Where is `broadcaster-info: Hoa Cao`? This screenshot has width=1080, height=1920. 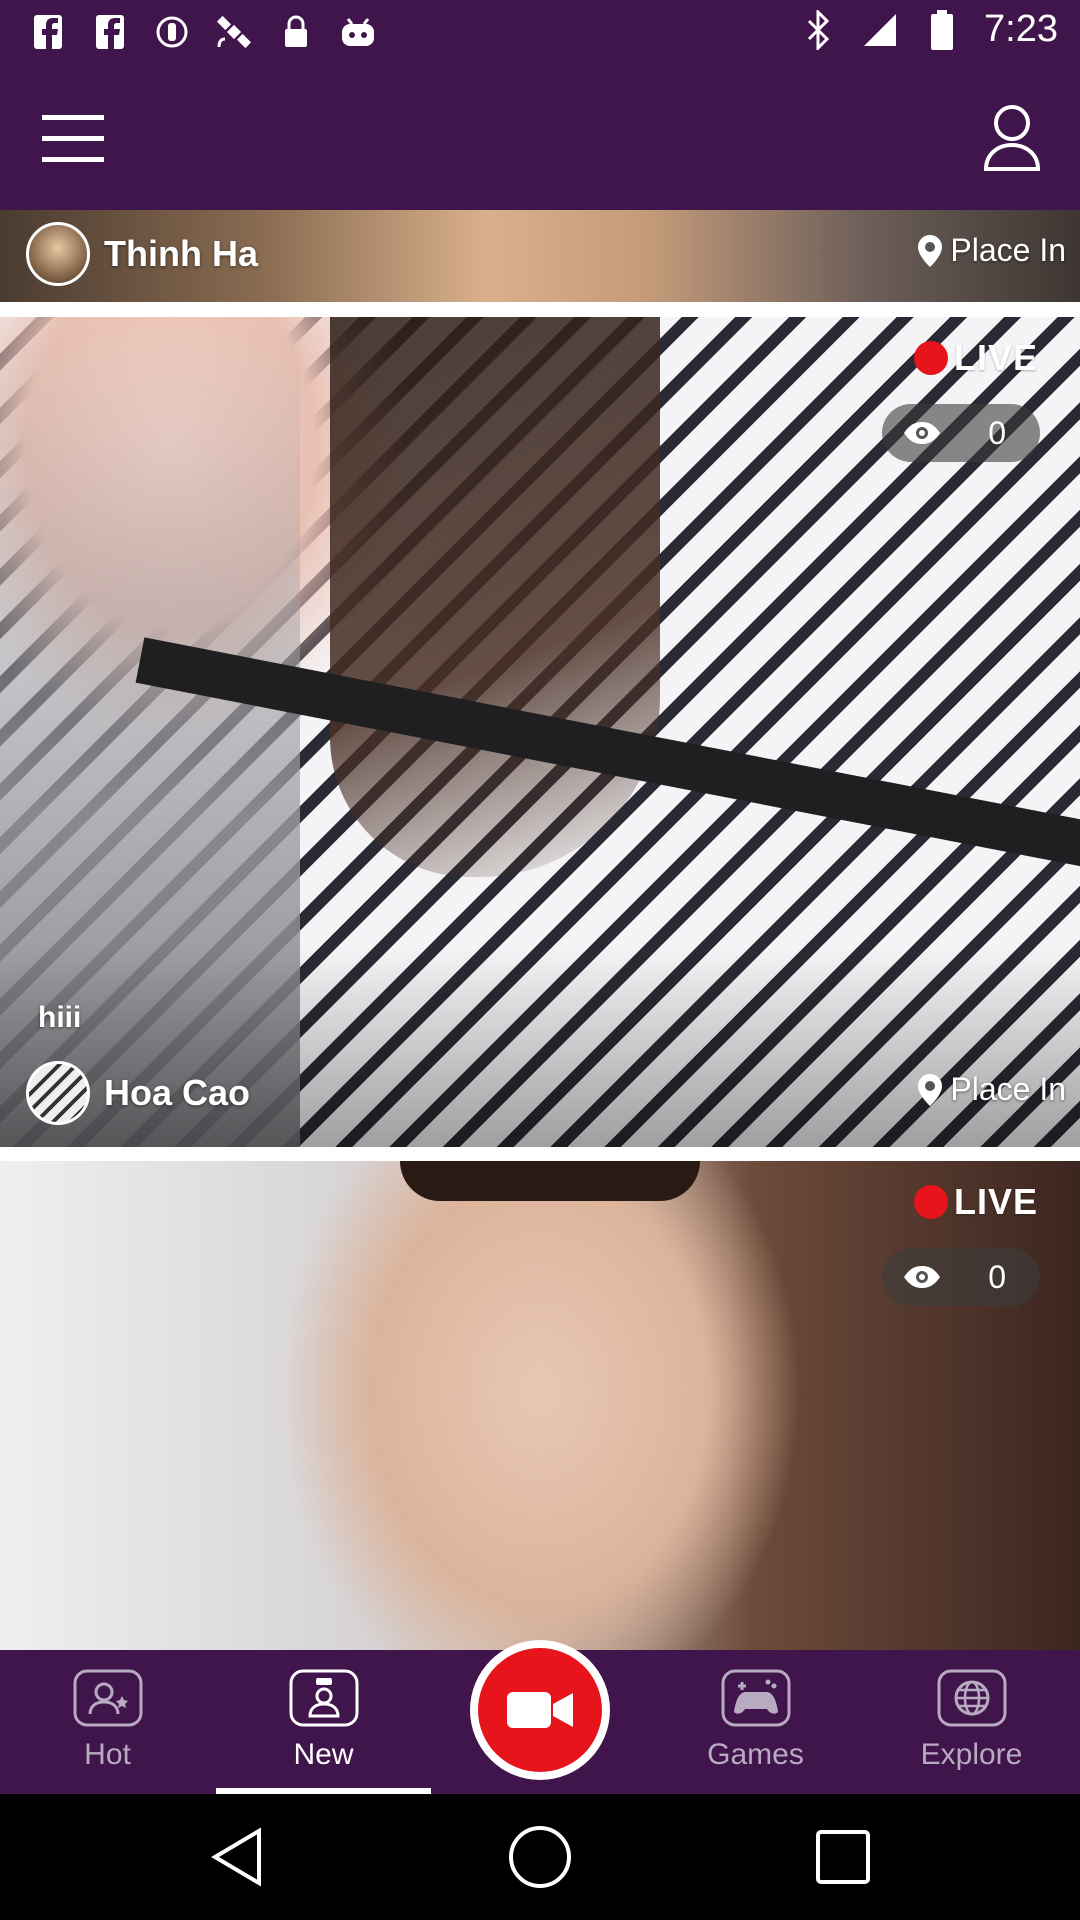 broadcaster-info: Hoa Cao is located at coordinates (138, 1093).